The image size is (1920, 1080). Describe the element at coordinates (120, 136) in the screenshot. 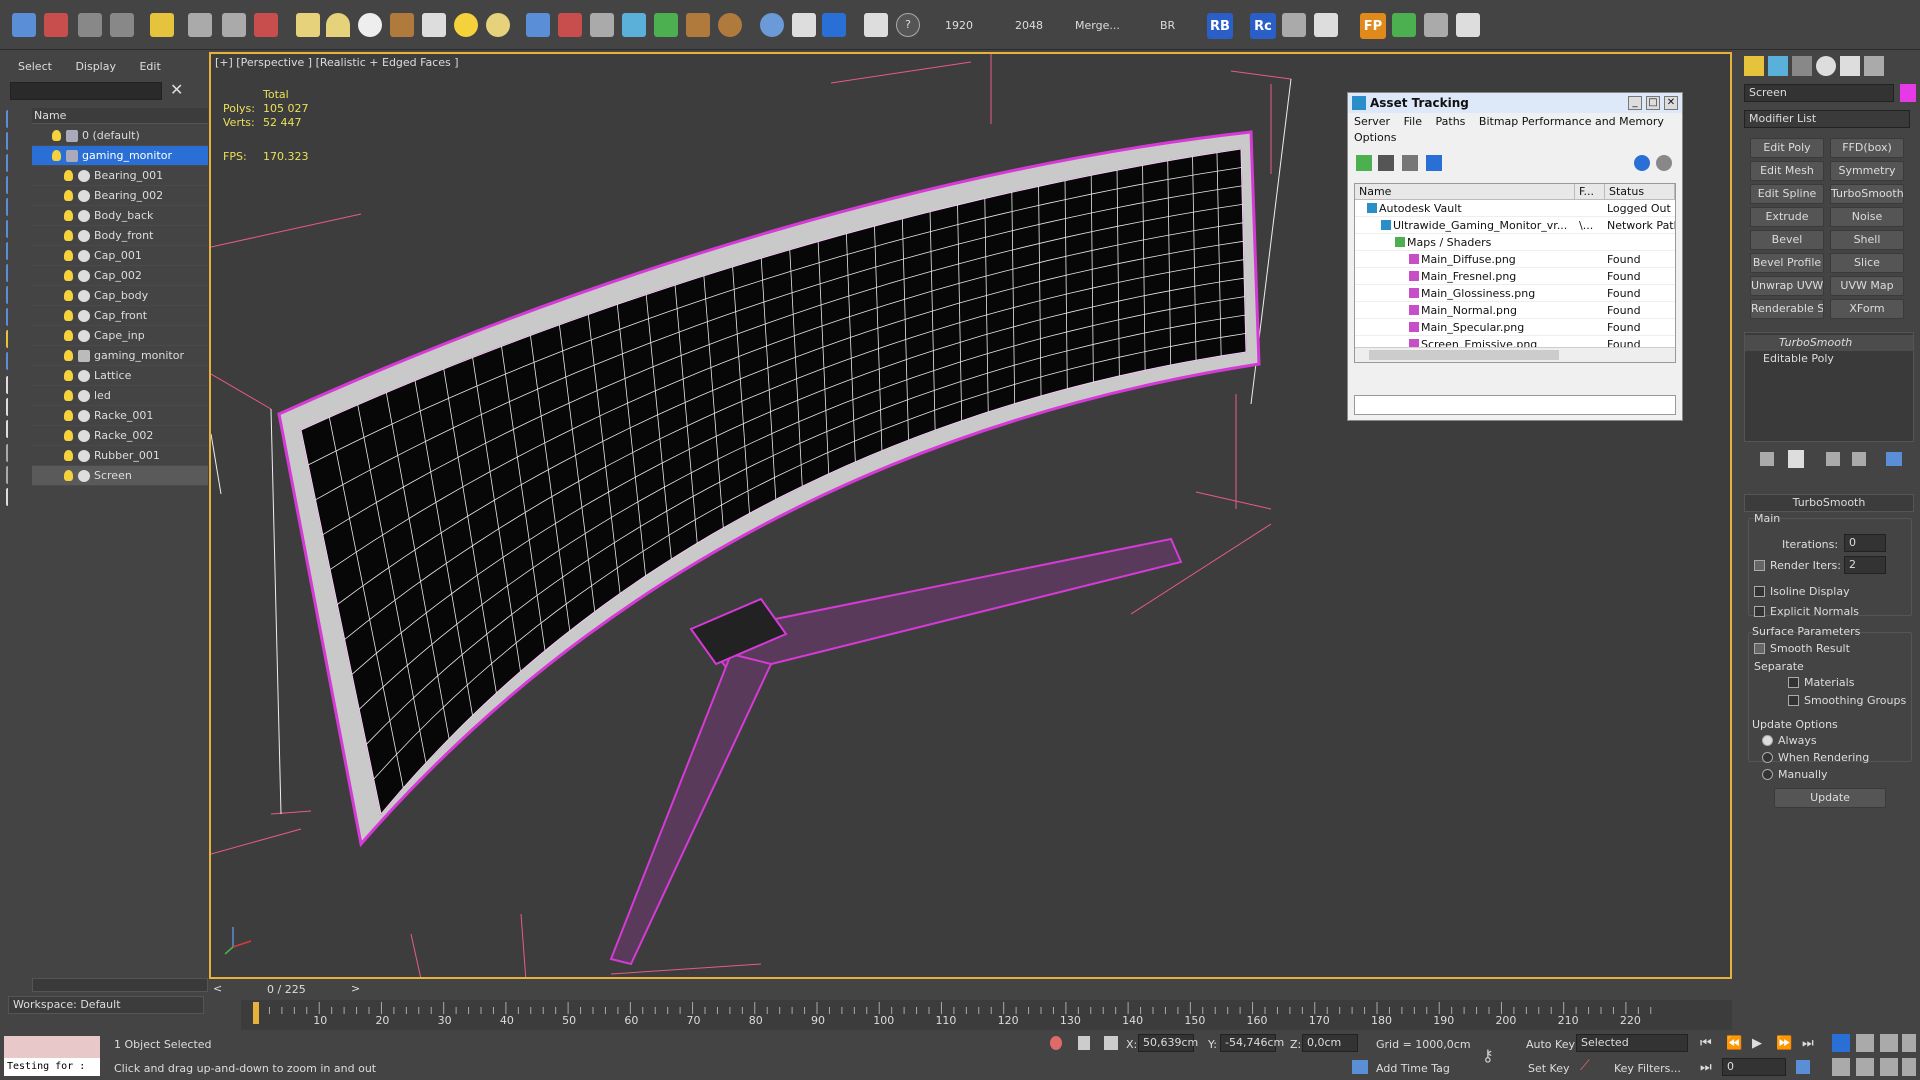

I see `scene-item: 0 (default)` at that location.